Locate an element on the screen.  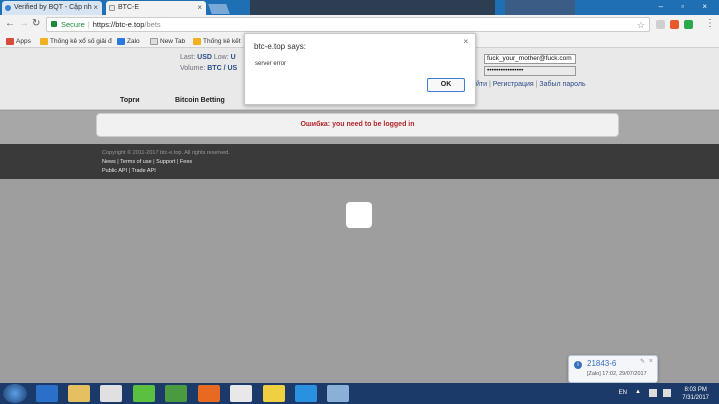
auth-links: йти | Регистрация | Забыл пароль is located at coordinates (531, 84).